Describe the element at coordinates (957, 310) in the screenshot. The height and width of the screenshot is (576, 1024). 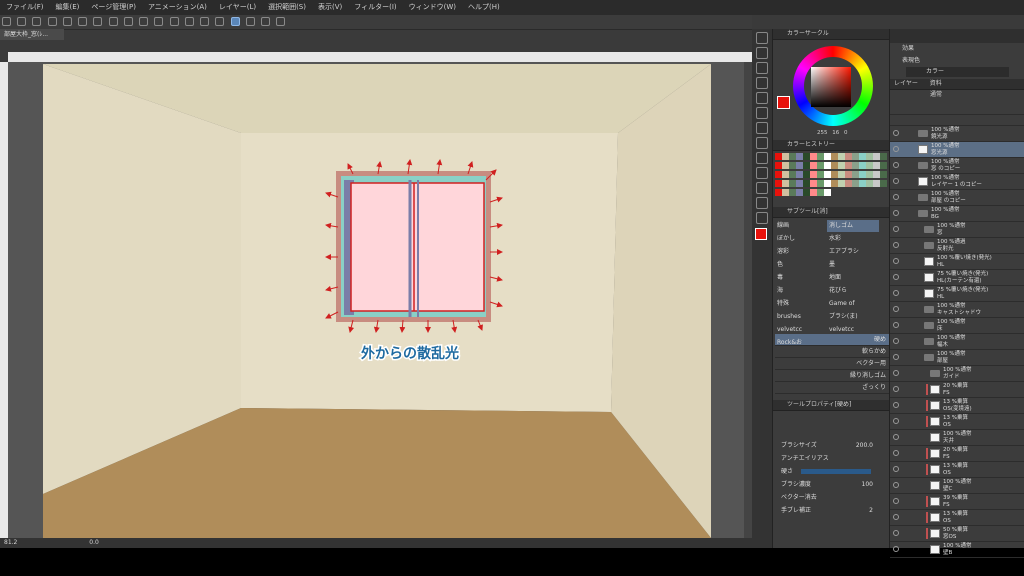
I see `layer-row: 100 %通常 キャストシャドウ` at that location.